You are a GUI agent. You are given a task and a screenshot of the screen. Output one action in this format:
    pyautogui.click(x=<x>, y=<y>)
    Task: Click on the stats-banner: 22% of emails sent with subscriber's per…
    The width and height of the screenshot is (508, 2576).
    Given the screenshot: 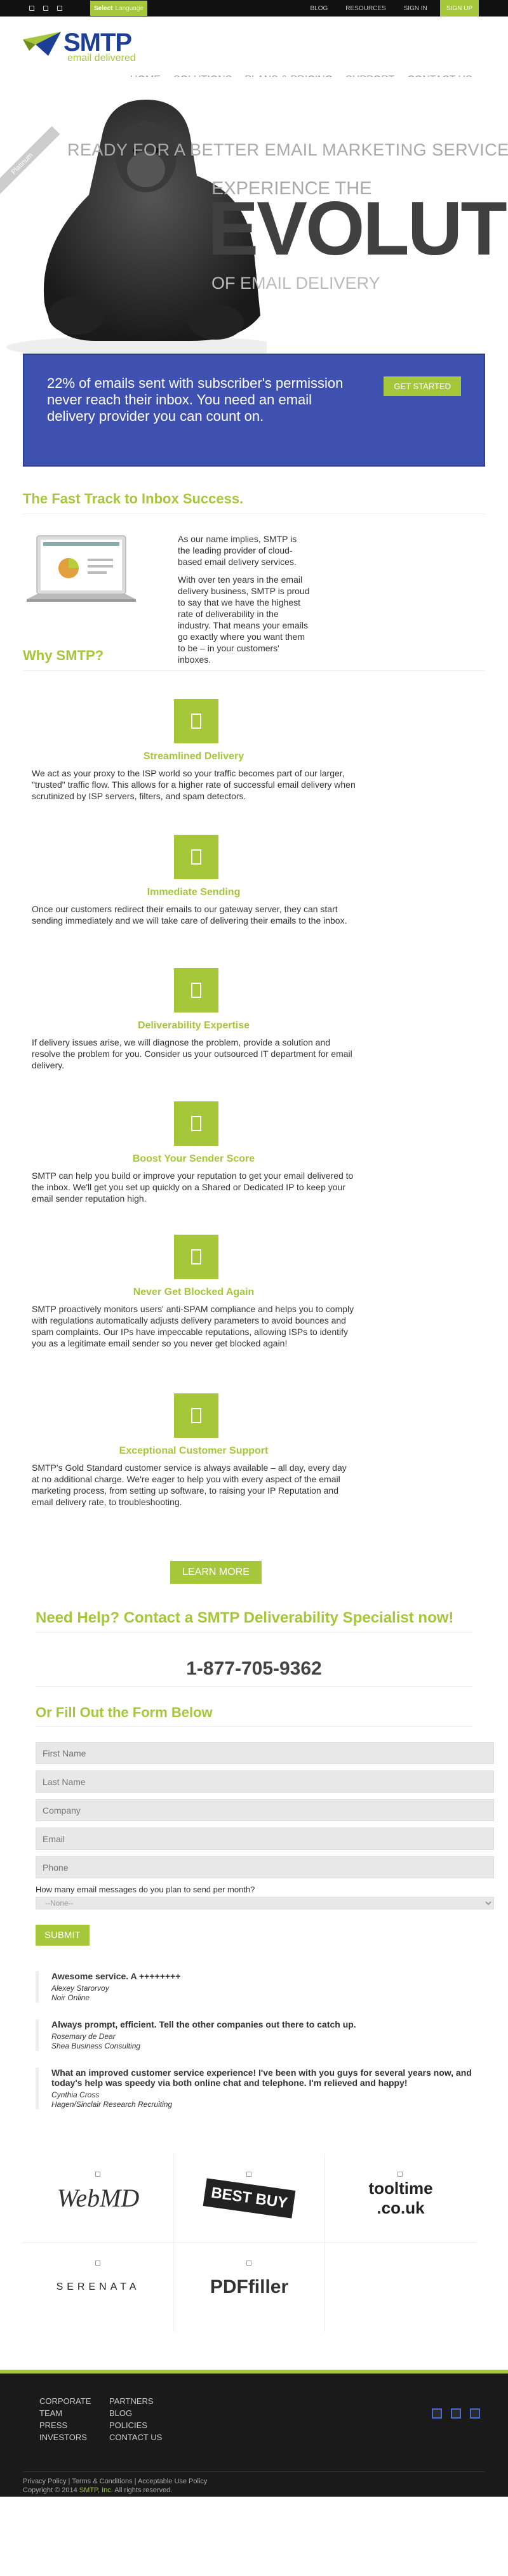 What is the action you would take?
    pyautogui.click(x=254, y=410)
    